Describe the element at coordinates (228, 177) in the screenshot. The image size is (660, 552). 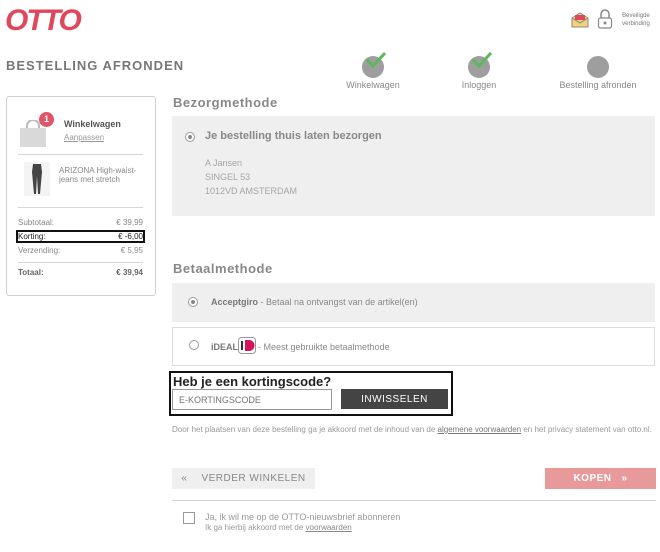
I see `address-street: SINGEL 53` at that location.